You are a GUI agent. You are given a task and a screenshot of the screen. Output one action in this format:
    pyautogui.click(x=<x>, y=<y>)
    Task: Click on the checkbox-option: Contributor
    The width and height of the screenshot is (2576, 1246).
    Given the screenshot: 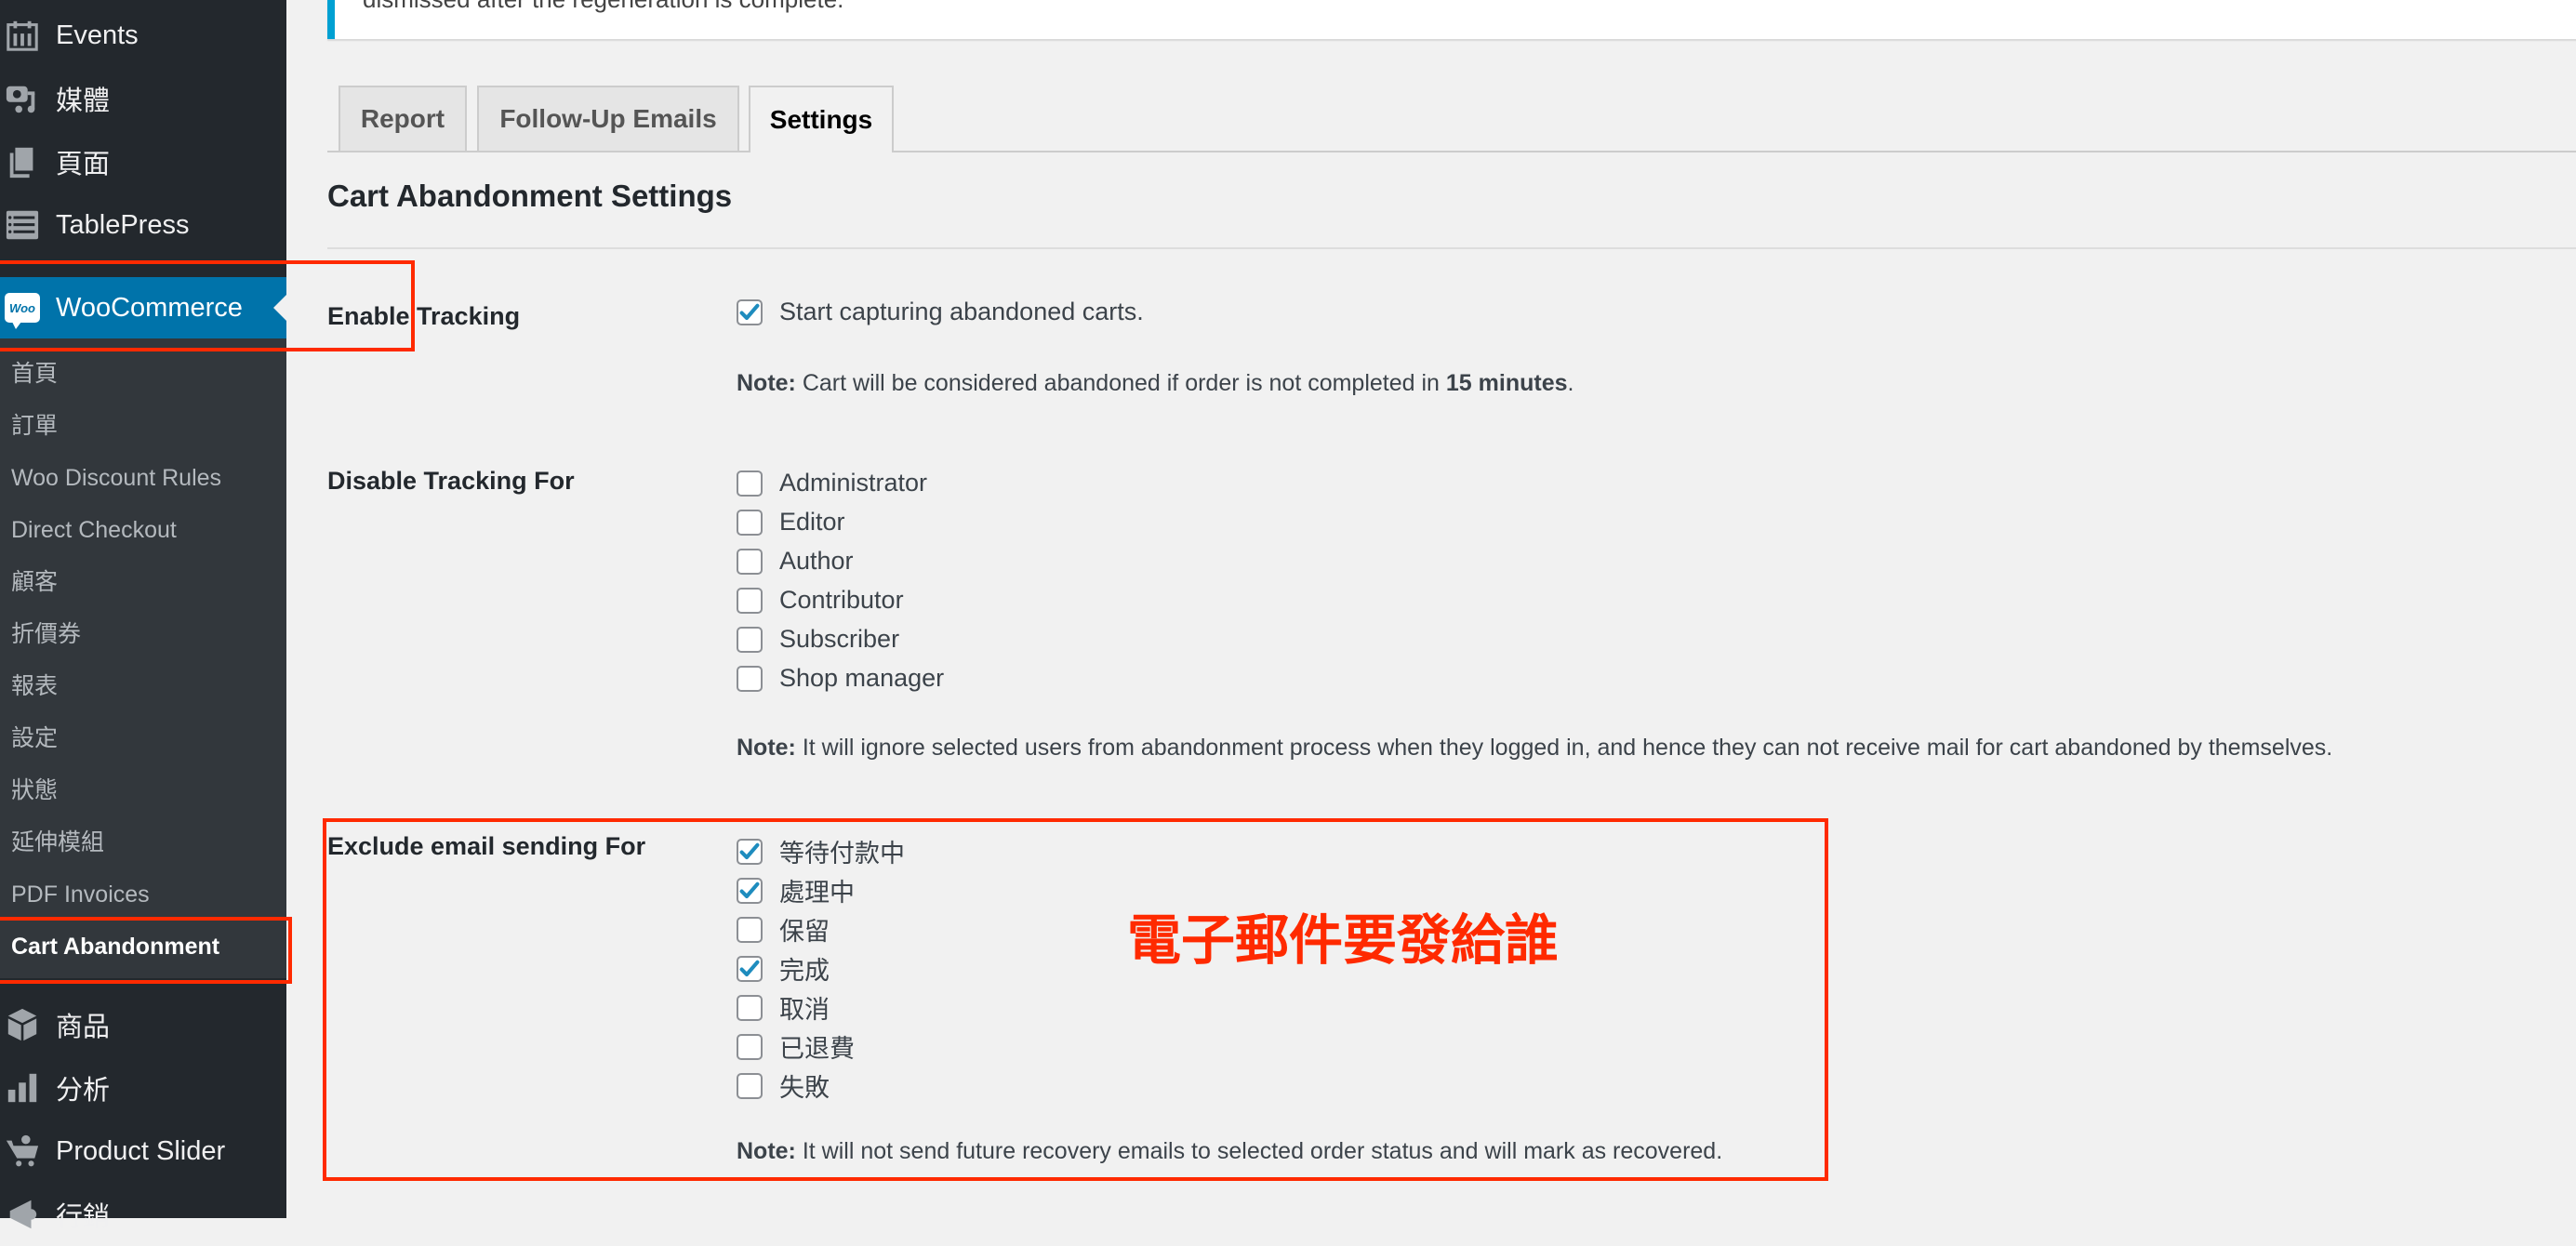 What is the action you would take?
    pyautogui.click(x=820, y=600)
    